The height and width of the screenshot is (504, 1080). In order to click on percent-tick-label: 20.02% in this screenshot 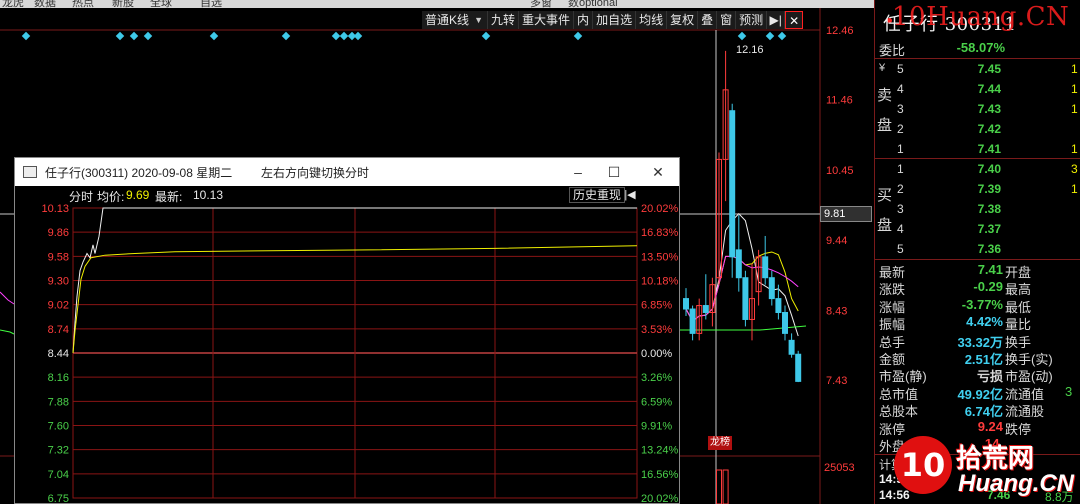, I will do `click(660, 209)`.